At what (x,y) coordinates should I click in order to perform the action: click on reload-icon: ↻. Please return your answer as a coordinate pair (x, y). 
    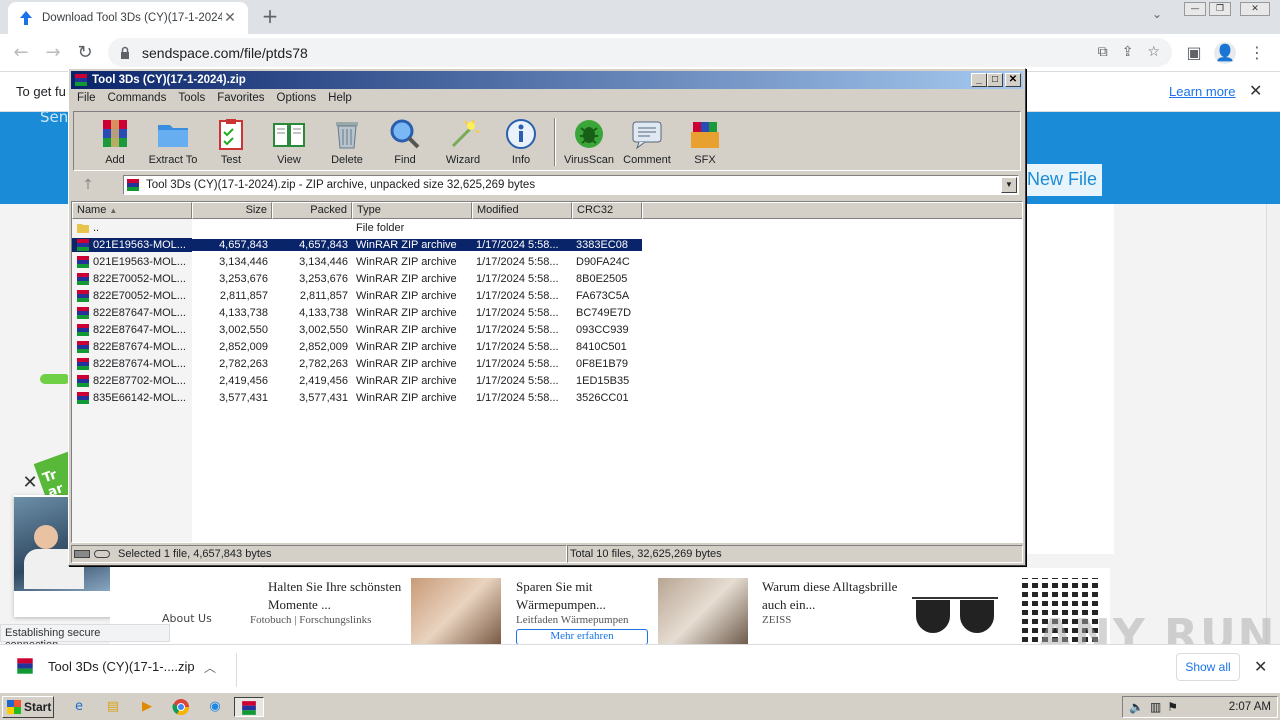
    Looking at the image, I should click on (85, 53).